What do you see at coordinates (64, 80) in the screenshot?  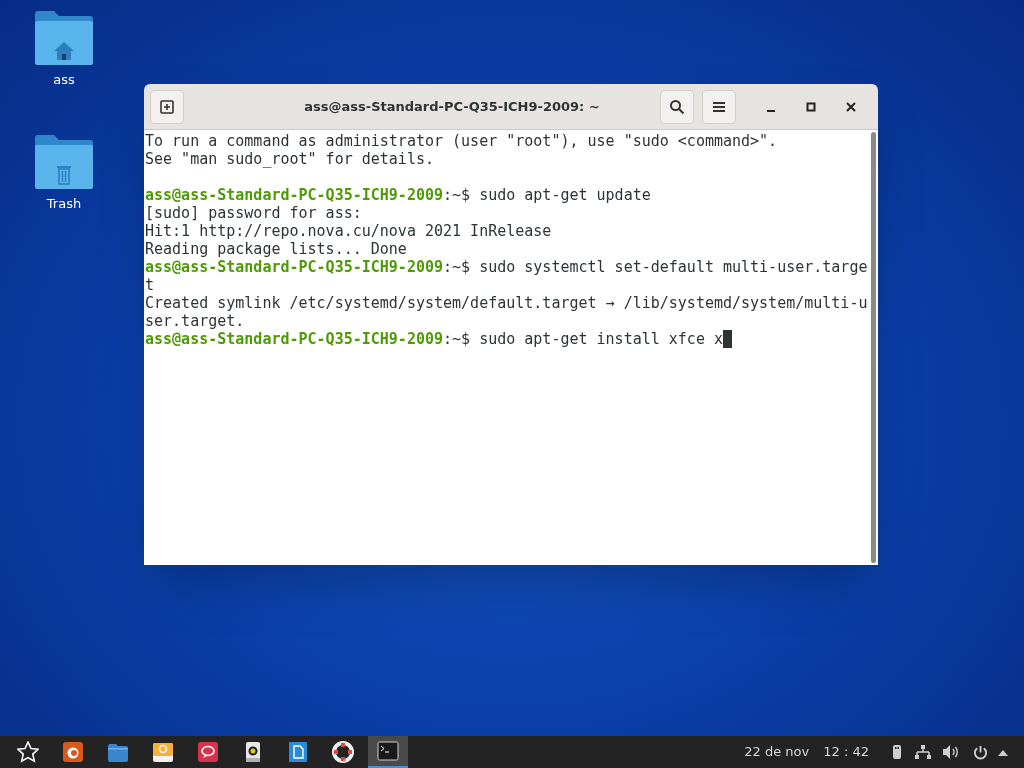 I see `desktop-icon-label: ass` at bounding box center [64, 80].